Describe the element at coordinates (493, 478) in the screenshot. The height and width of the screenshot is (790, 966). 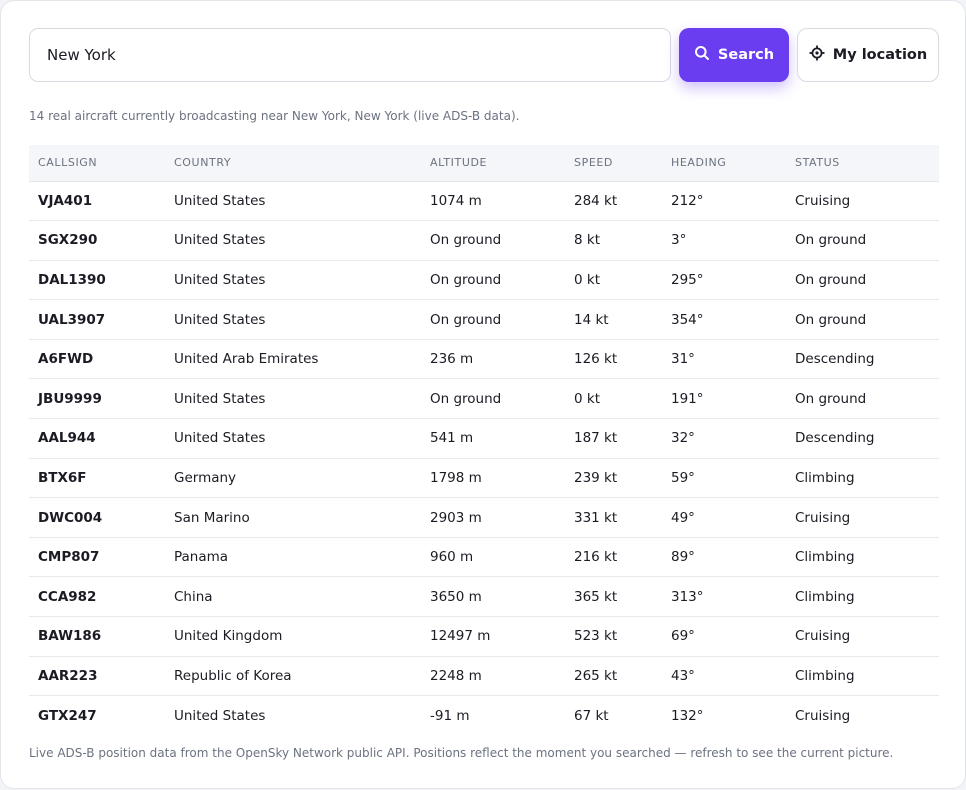
I see `altitude-cell: 1798 m` at that location.